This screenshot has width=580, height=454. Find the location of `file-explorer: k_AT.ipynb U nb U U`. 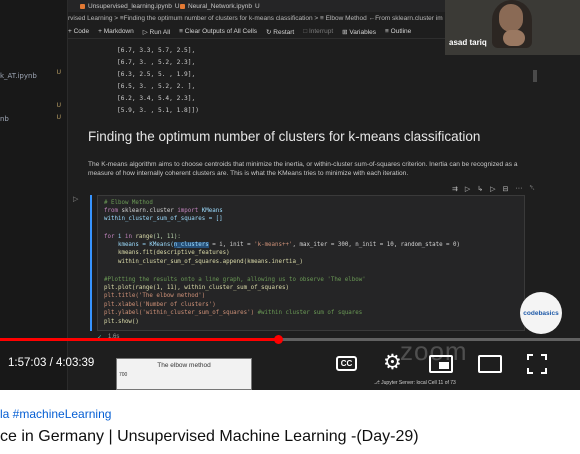

file-explorer: k_AT.ipynb U nb U U is located at coordinates (34, 195).